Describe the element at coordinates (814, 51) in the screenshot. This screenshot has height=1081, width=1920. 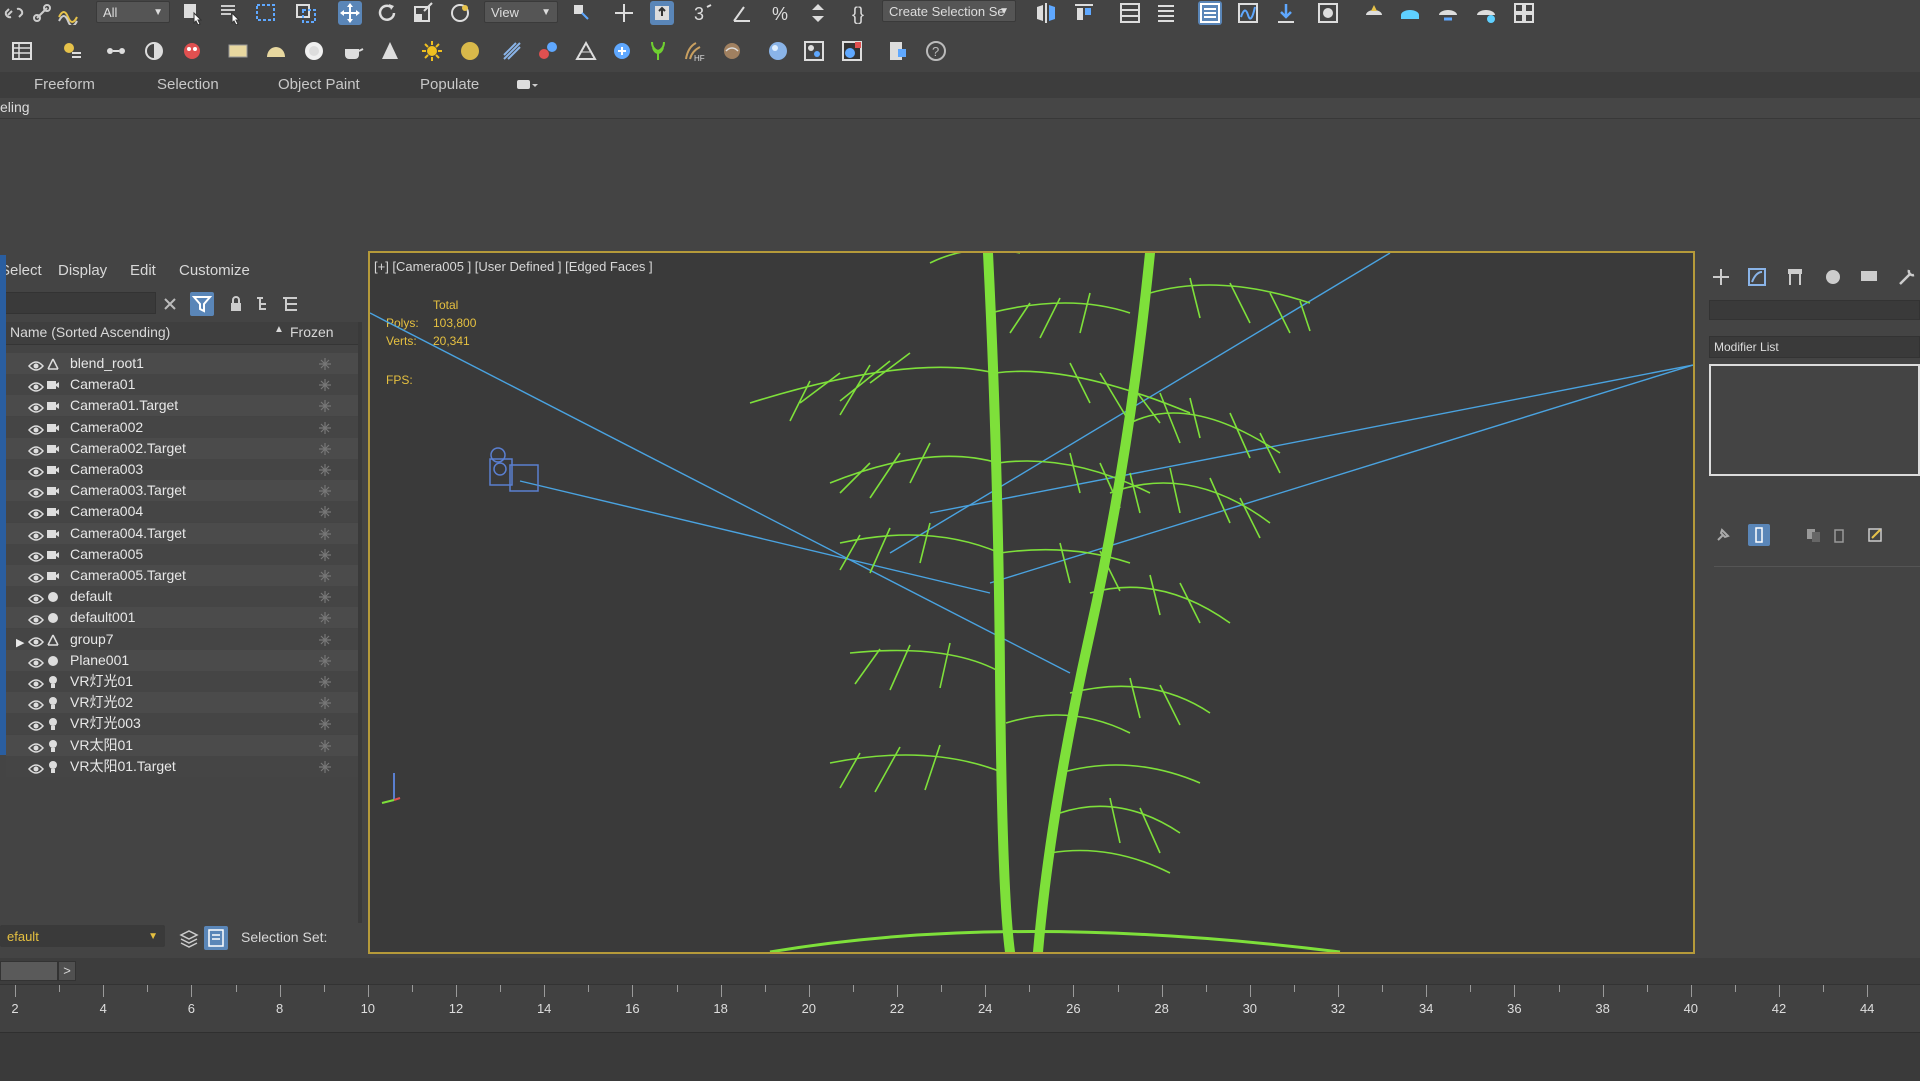
I see `render-region-icon` at that location.